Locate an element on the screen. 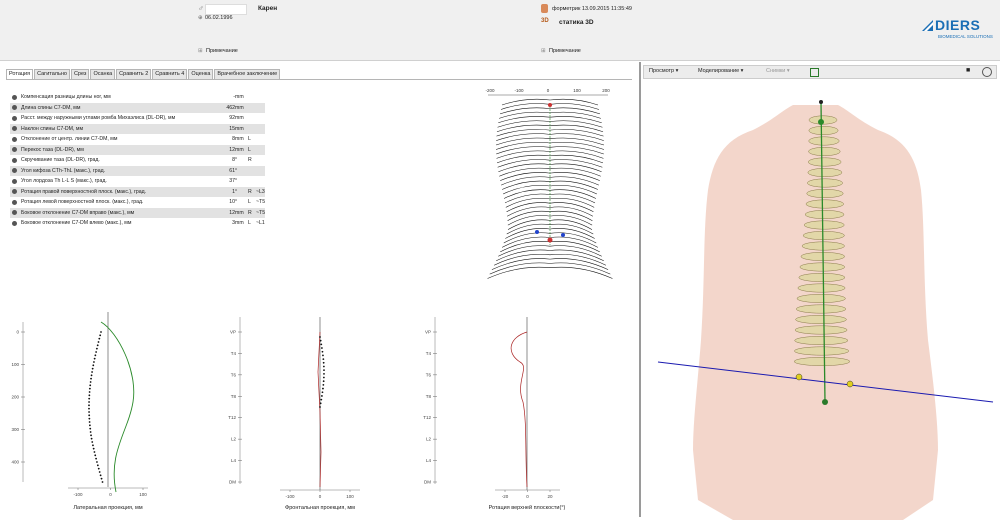  parameter-level: ~L1 is located at coordinates (260, 223).